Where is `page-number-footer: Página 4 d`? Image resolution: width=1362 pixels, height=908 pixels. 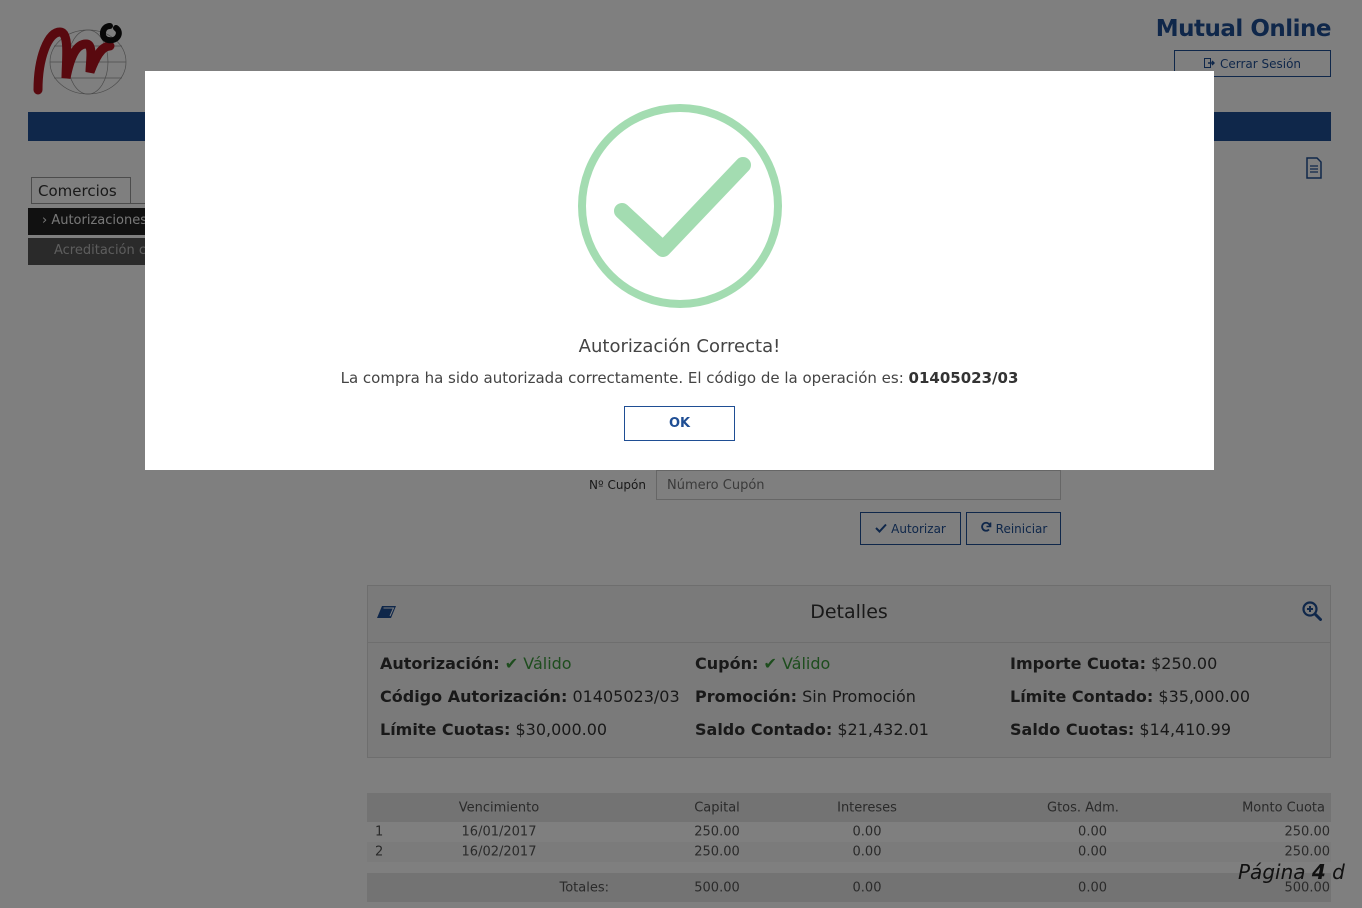 page-number-footer: Página 4 d is located at coordinates (1291, 872).